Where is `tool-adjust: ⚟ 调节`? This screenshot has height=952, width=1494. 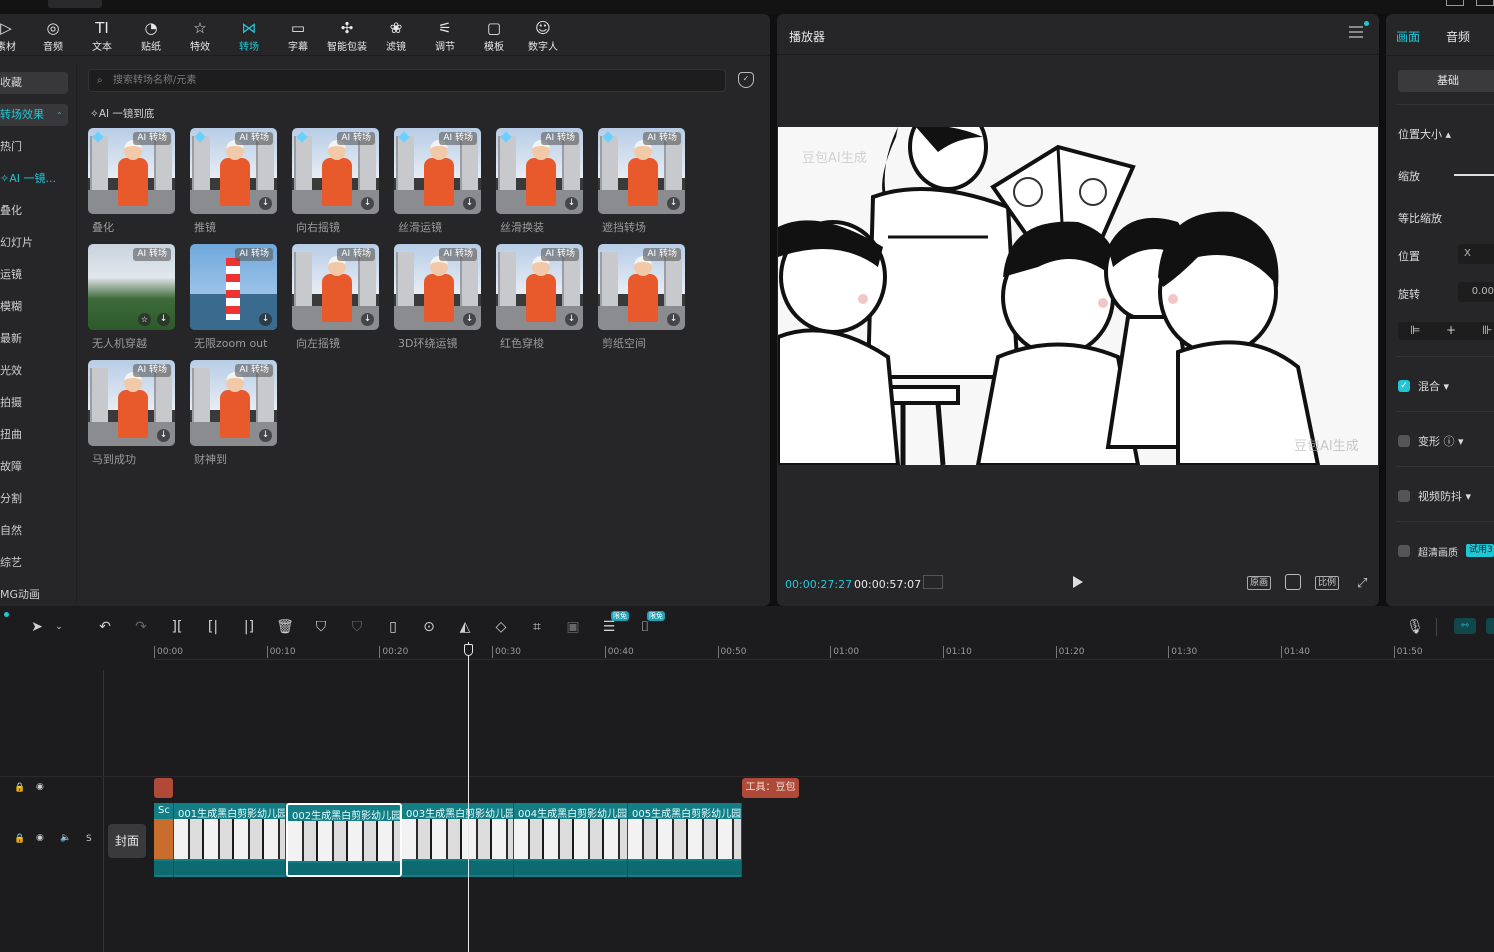
tool-adjust: ⚟ 调节 is located at coordinates (445, 36).